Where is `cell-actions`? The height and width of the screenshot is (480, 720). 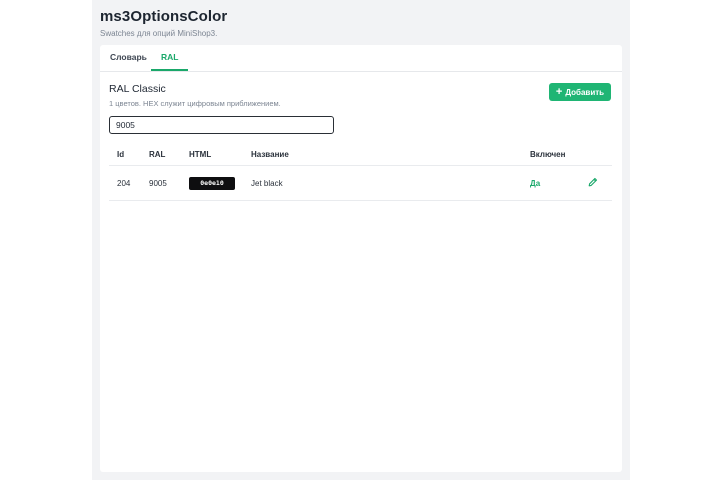 cell-actions is located at coordinates (593, 183).